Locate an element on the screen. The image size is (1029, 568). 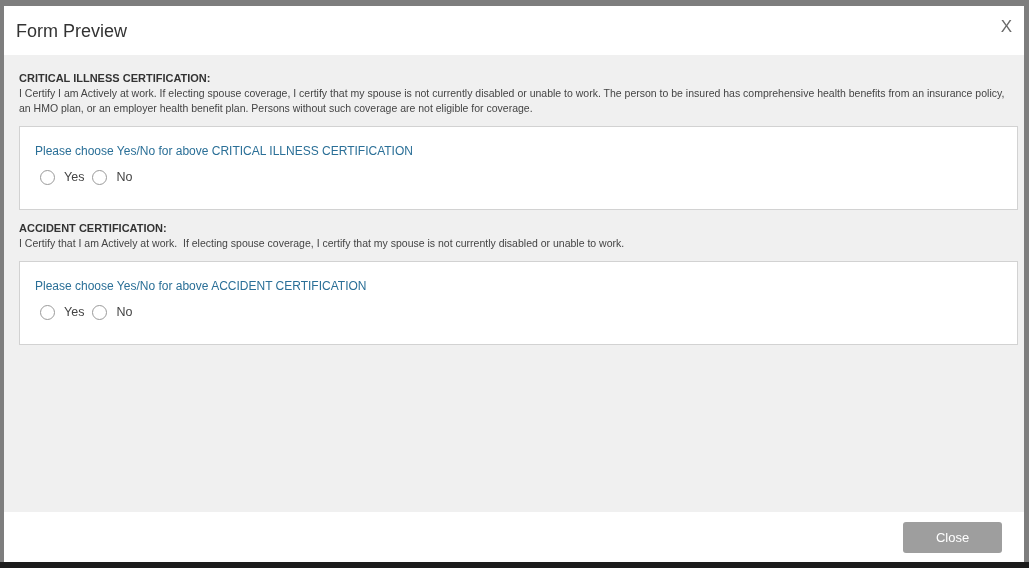
section-heading: CRITICAL ILLNESS CERTIFICATION: is located at coordinates (115, 78).